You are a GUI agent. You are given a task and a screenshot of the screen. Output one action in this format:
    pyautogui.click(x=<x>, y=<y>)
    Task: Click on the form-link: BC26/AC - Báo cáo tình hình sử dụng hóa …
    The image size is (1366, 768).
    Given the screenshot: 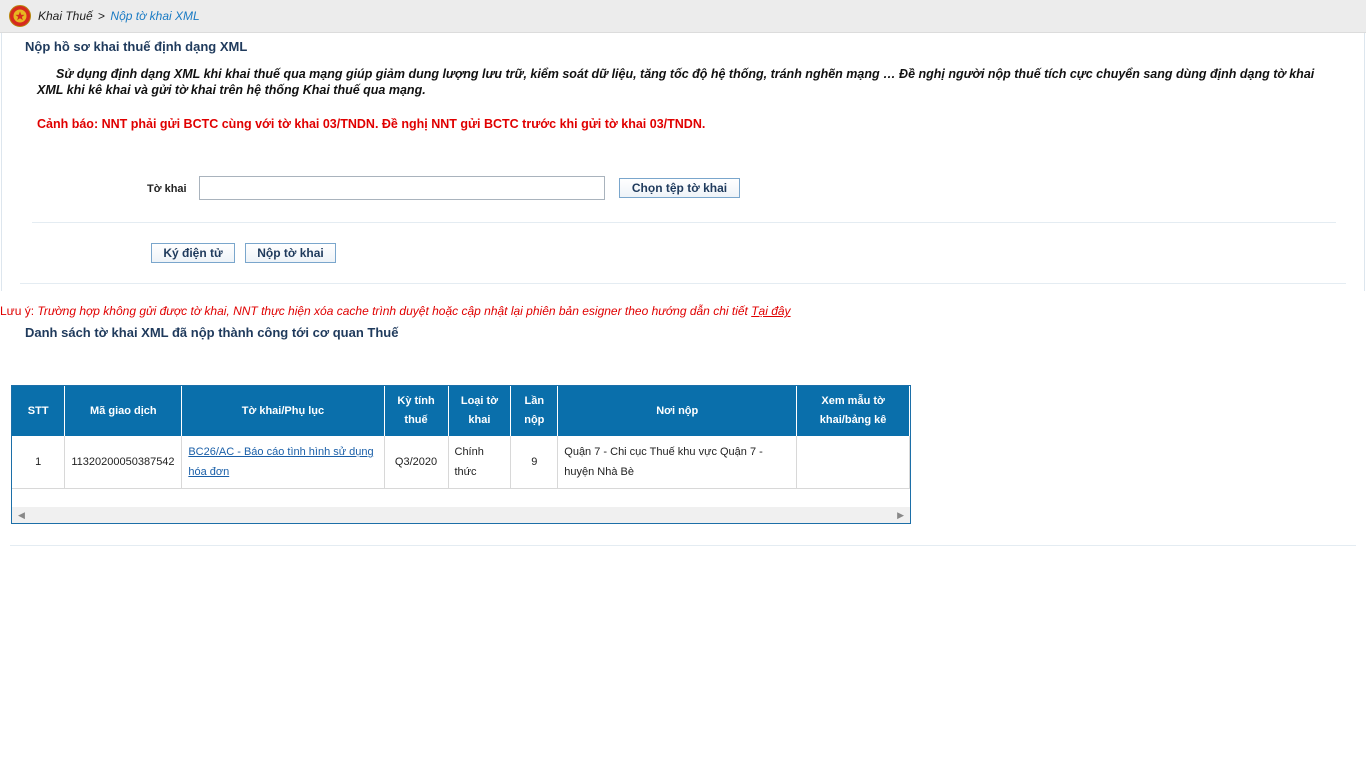 What is the action you would take?
    pyautogui.click(x=280, y=462)
    